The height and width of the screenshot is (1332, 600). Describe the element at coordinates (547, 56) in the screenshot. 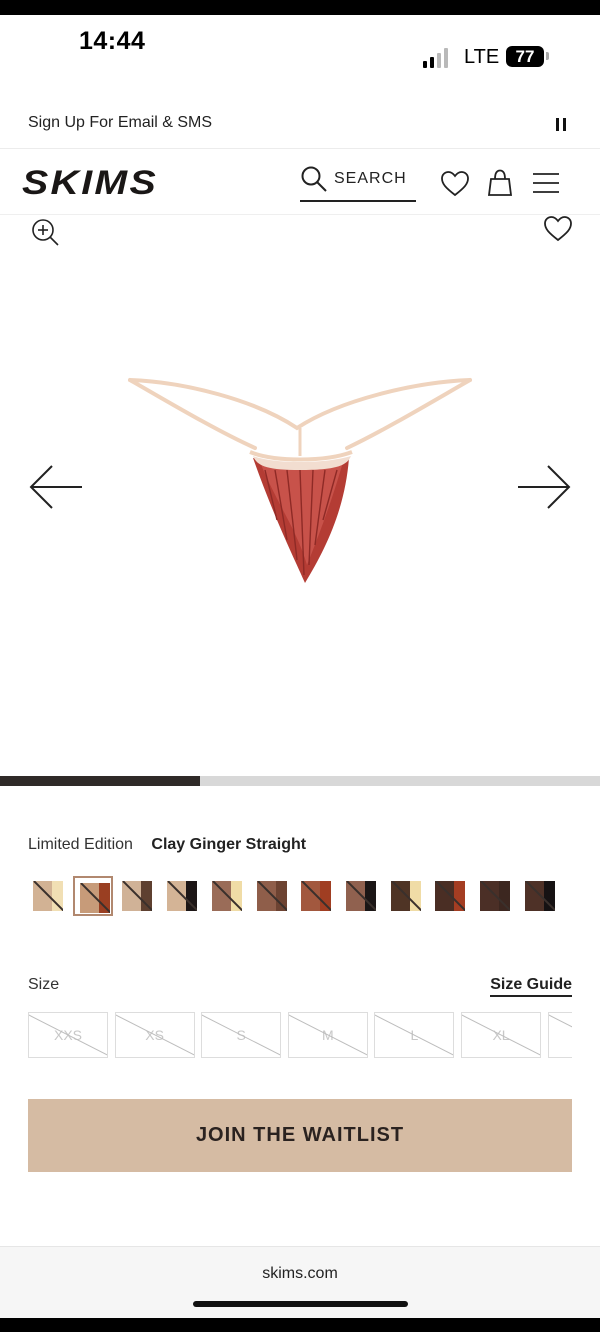

I see `battery-cap` at that location.